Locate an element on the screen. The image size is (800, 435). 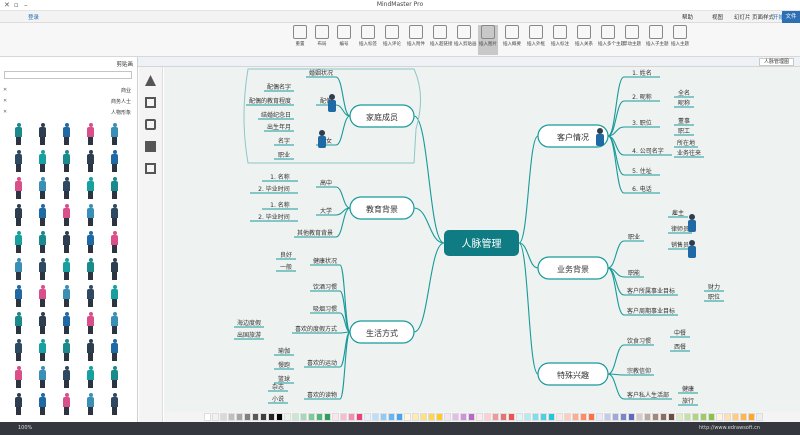
insert-multiple-topics-button: 插入多个主题 is located at coordinates (611, 40).